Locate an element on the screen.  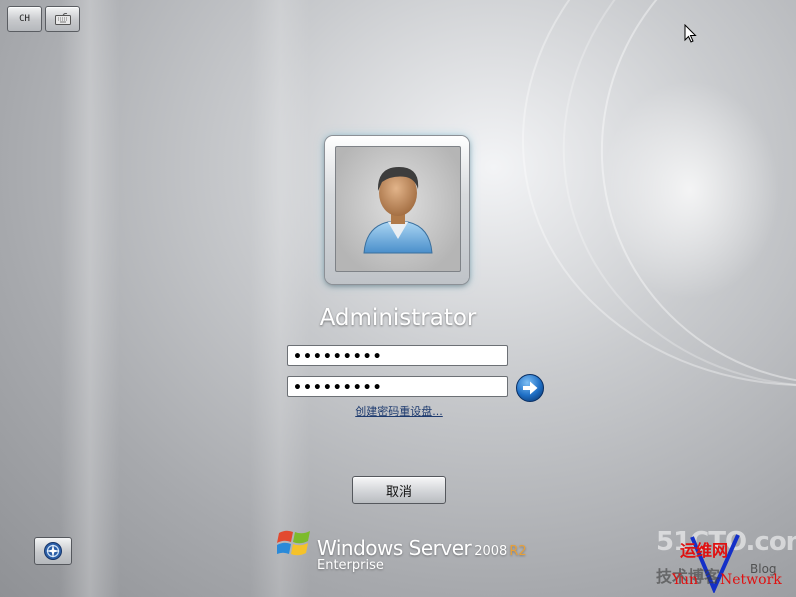
keyboard-icon is located at coordinates (62, 19).